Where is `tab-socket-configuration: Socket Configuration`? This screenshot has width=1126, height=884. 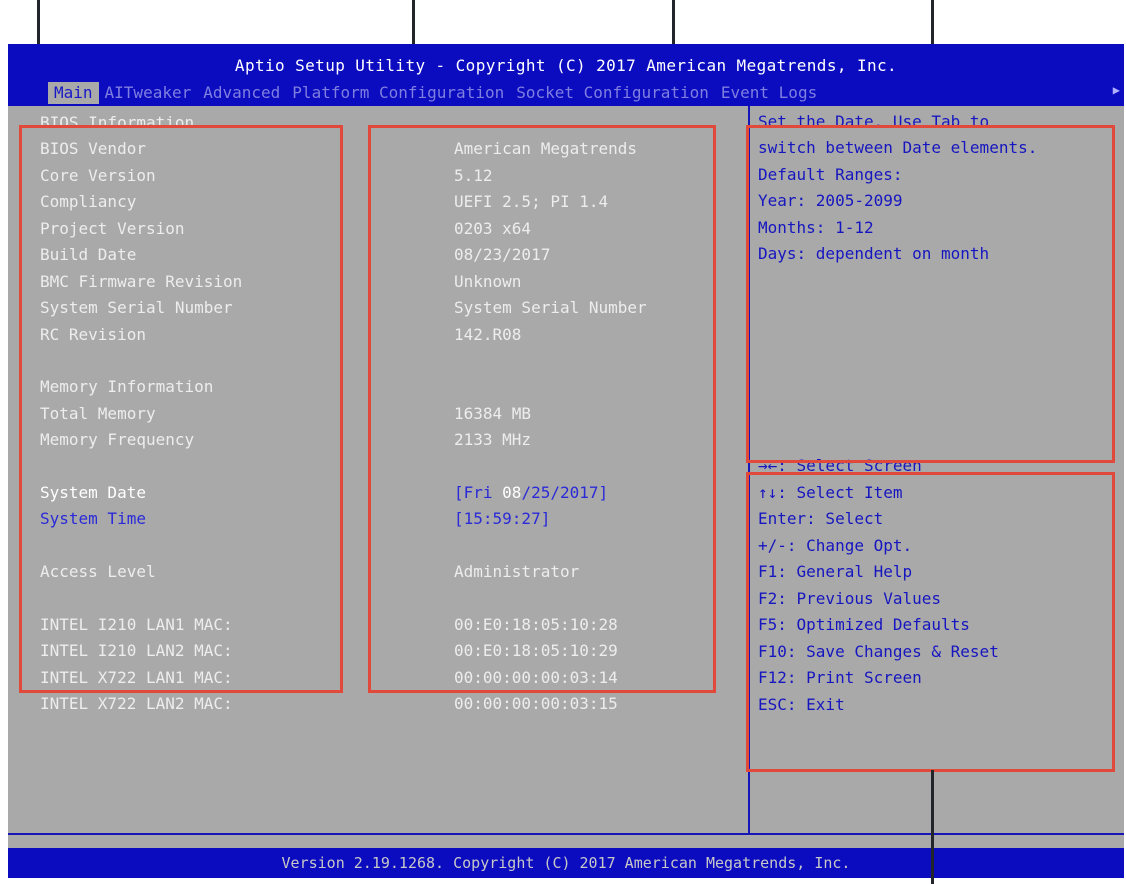
tab-socket-configuration: Socket Configuration is located at coordinates (612, 93).